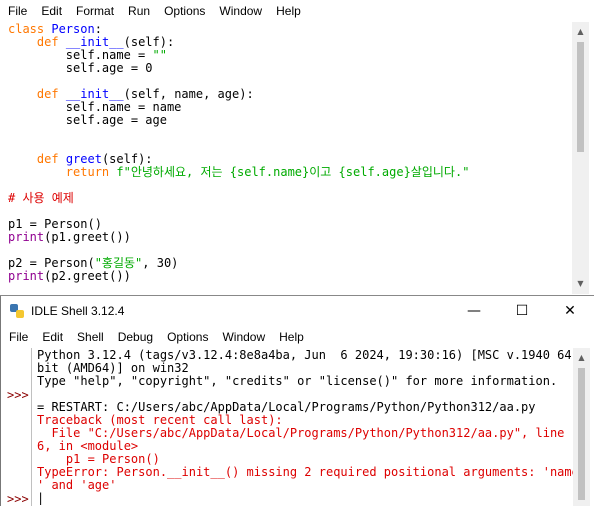 The image size is (594, 506). Describe the element at coordinates (297, 311) in the screenshot. I see `shell-titlebar: IDLE Shell 3.12.4 — ☐ ✕` at that location.